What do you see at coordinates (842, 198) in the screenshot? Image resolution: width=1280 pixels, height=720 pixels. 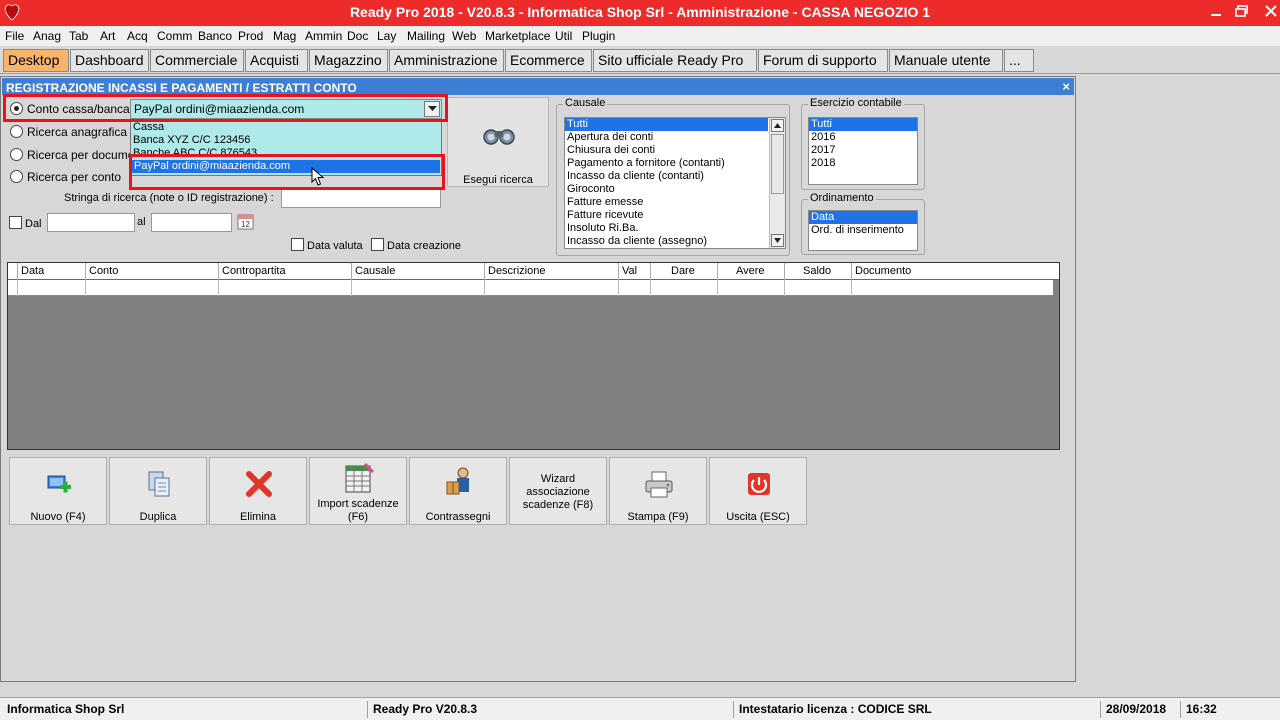 I see `ordinamento-title: Ordinamento` at bounding box center [842, 198].